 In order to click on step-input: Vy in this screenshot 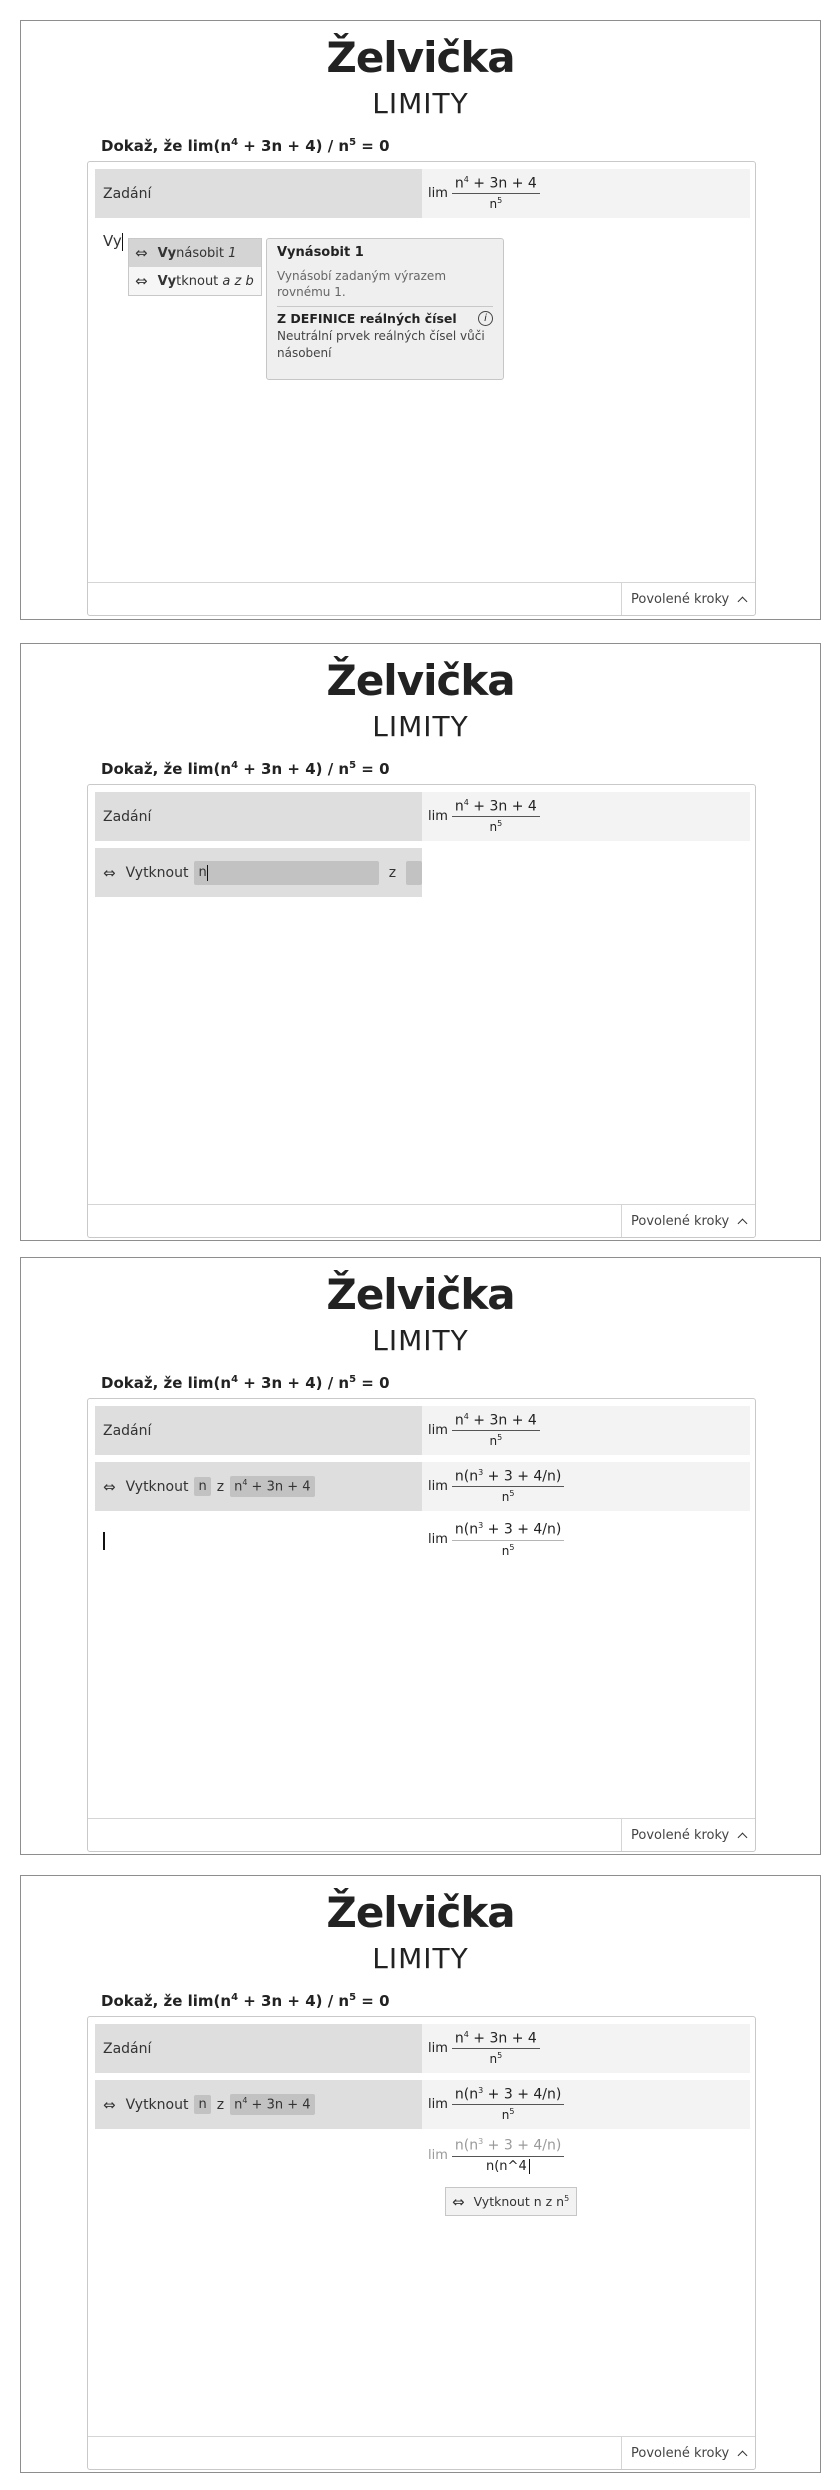, I will do `click(113, 241)`.